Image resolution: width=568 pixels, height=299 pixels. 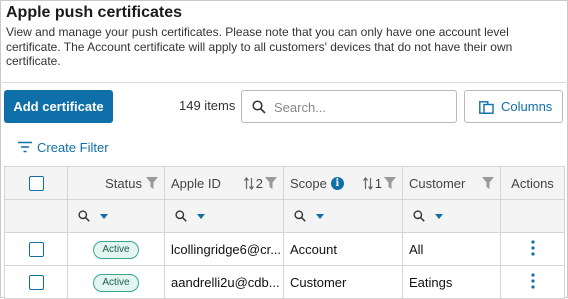 What do you see at coordinates (25, 147) in the screenshot?
I see `filter-lines-icon` at bounding box center [25, 147].